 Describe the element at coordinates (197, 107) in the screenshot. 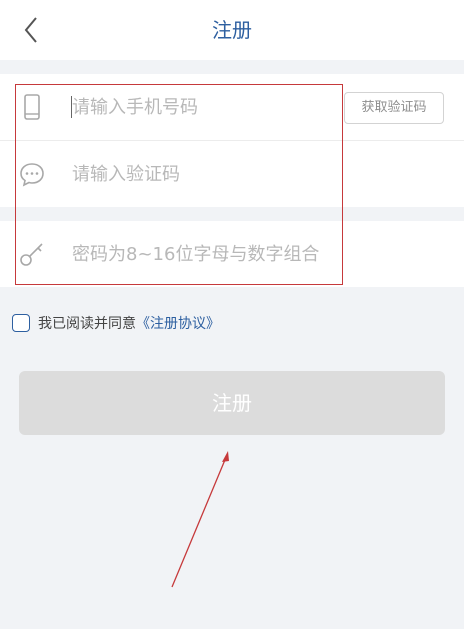

I see `phone-input` at that location.